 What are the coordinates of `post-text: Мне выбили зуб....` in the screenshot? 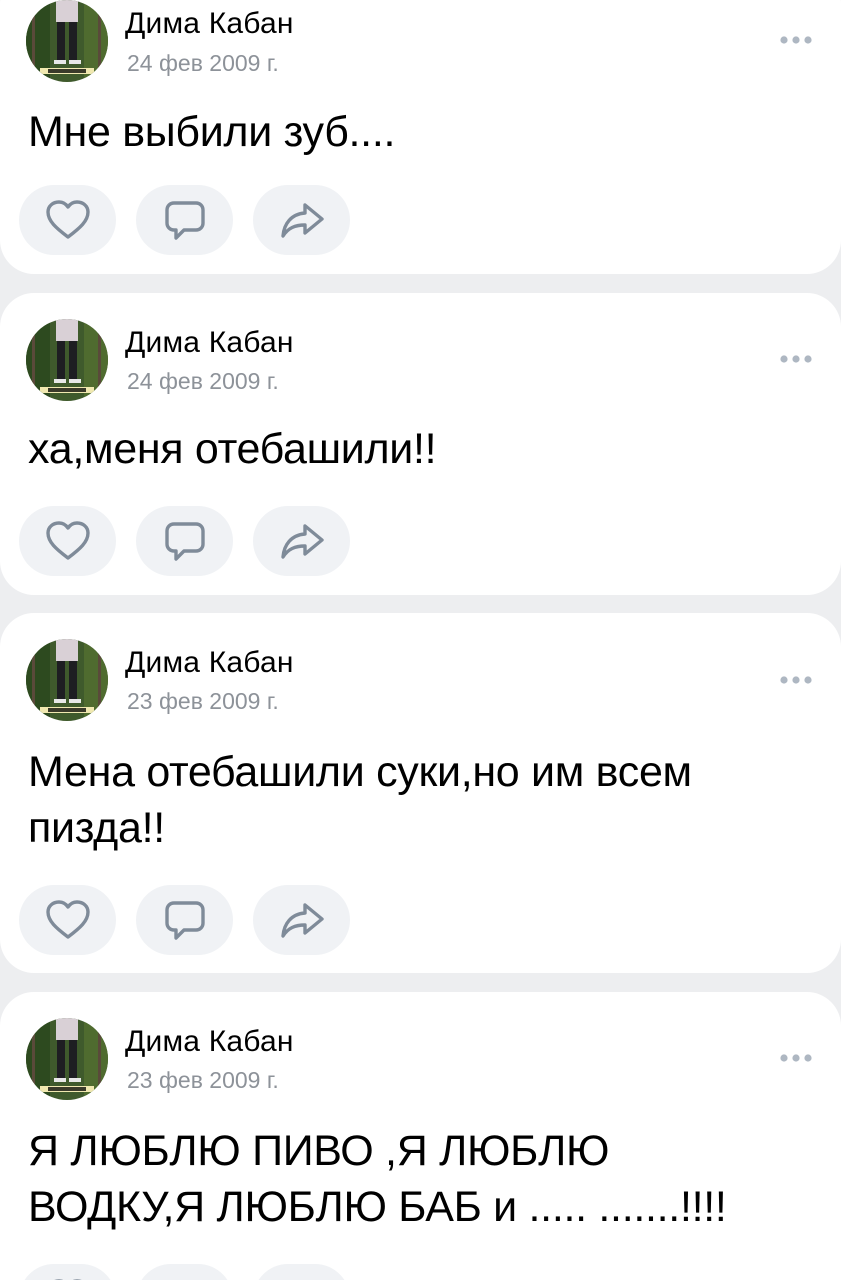 It's located at (212, 132).